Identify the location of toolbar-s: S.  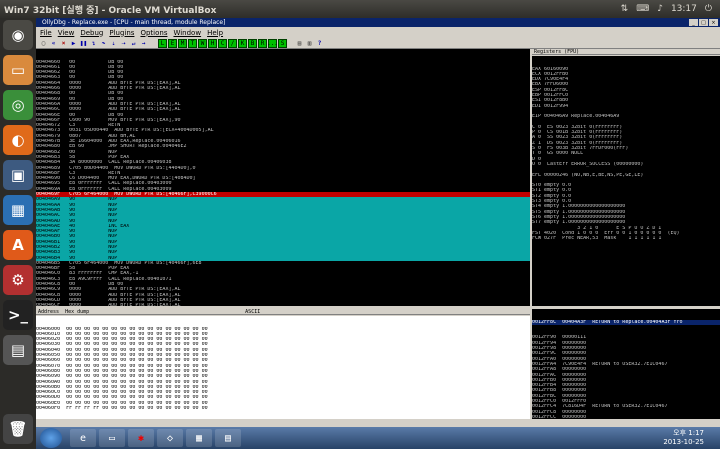
(282, 43).